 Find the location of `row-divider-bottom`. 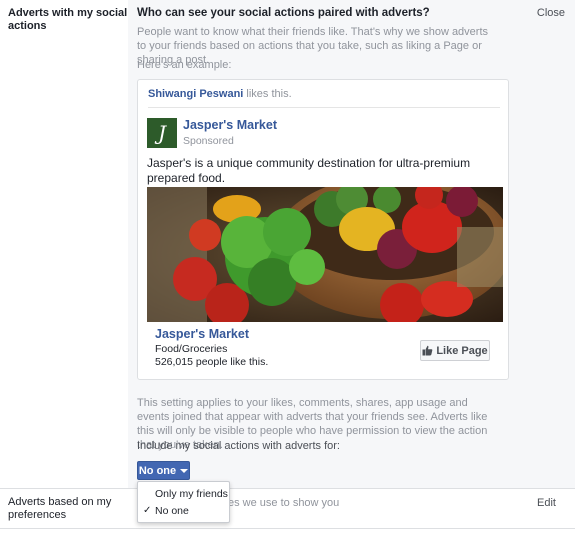

row-divider-bottom is located at coordinates (287, 528).